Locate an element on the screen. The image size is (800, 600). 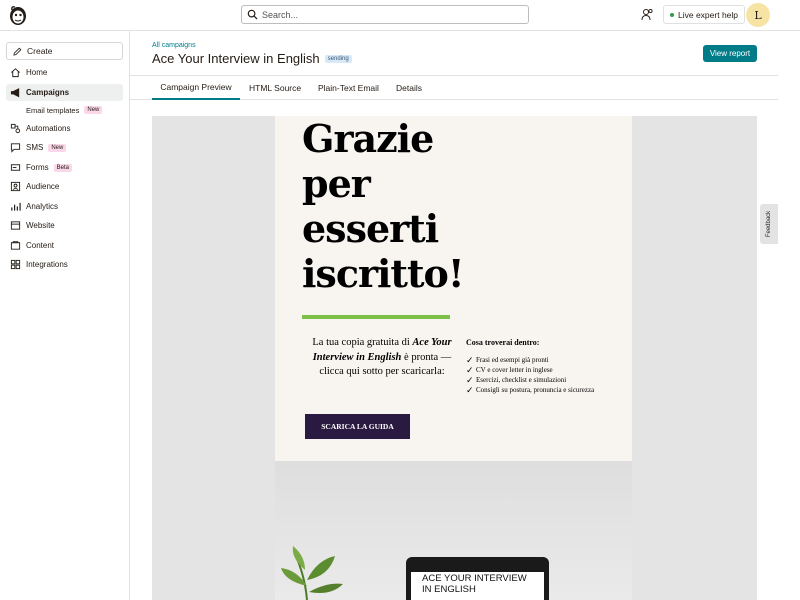
intro-text: La tua copia gratuita di is located at coordinates (361, 342).